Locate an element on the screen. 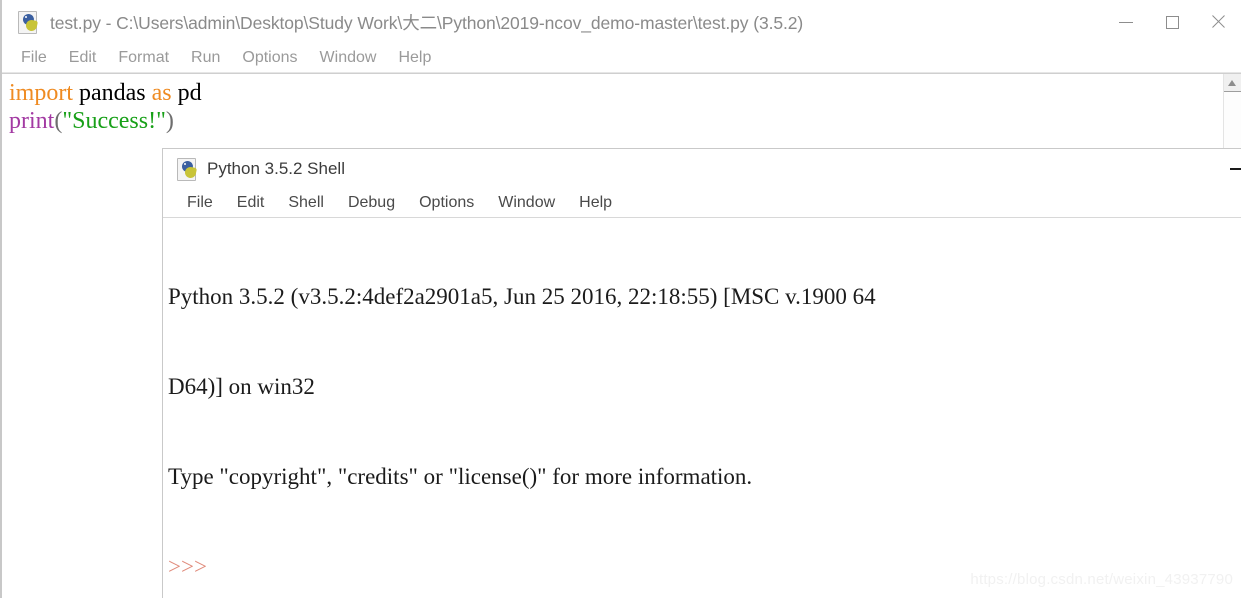  minimize-button is located at coordinates (1126, 22).